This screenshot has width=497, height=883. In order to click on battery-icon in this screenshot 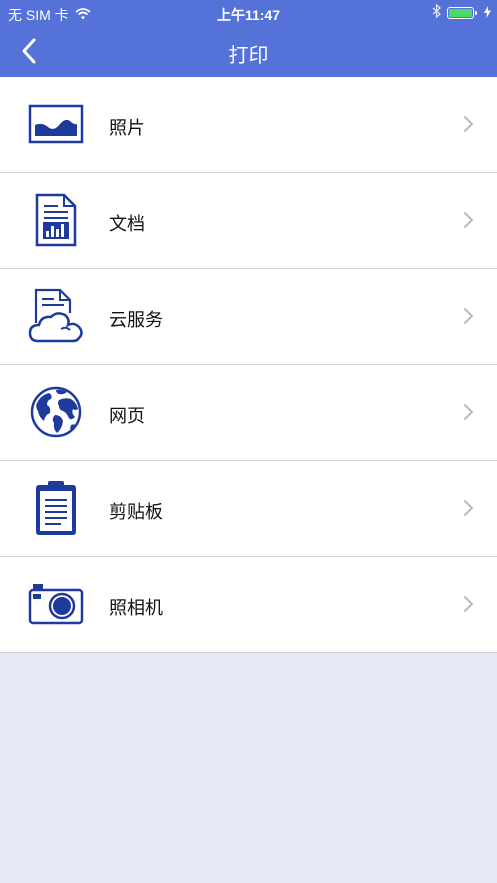, I will do `click(462, 12)`.